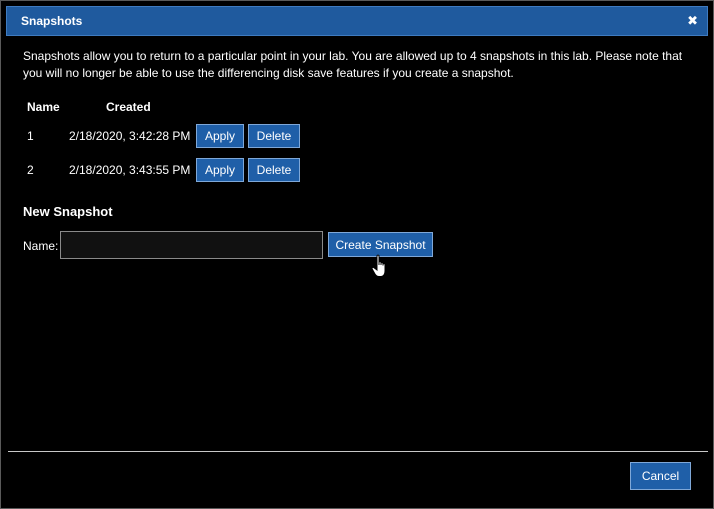  I want to click on snapshot-row-created: 2/18/2020, 3:43:55 PM, so click(130, 170).